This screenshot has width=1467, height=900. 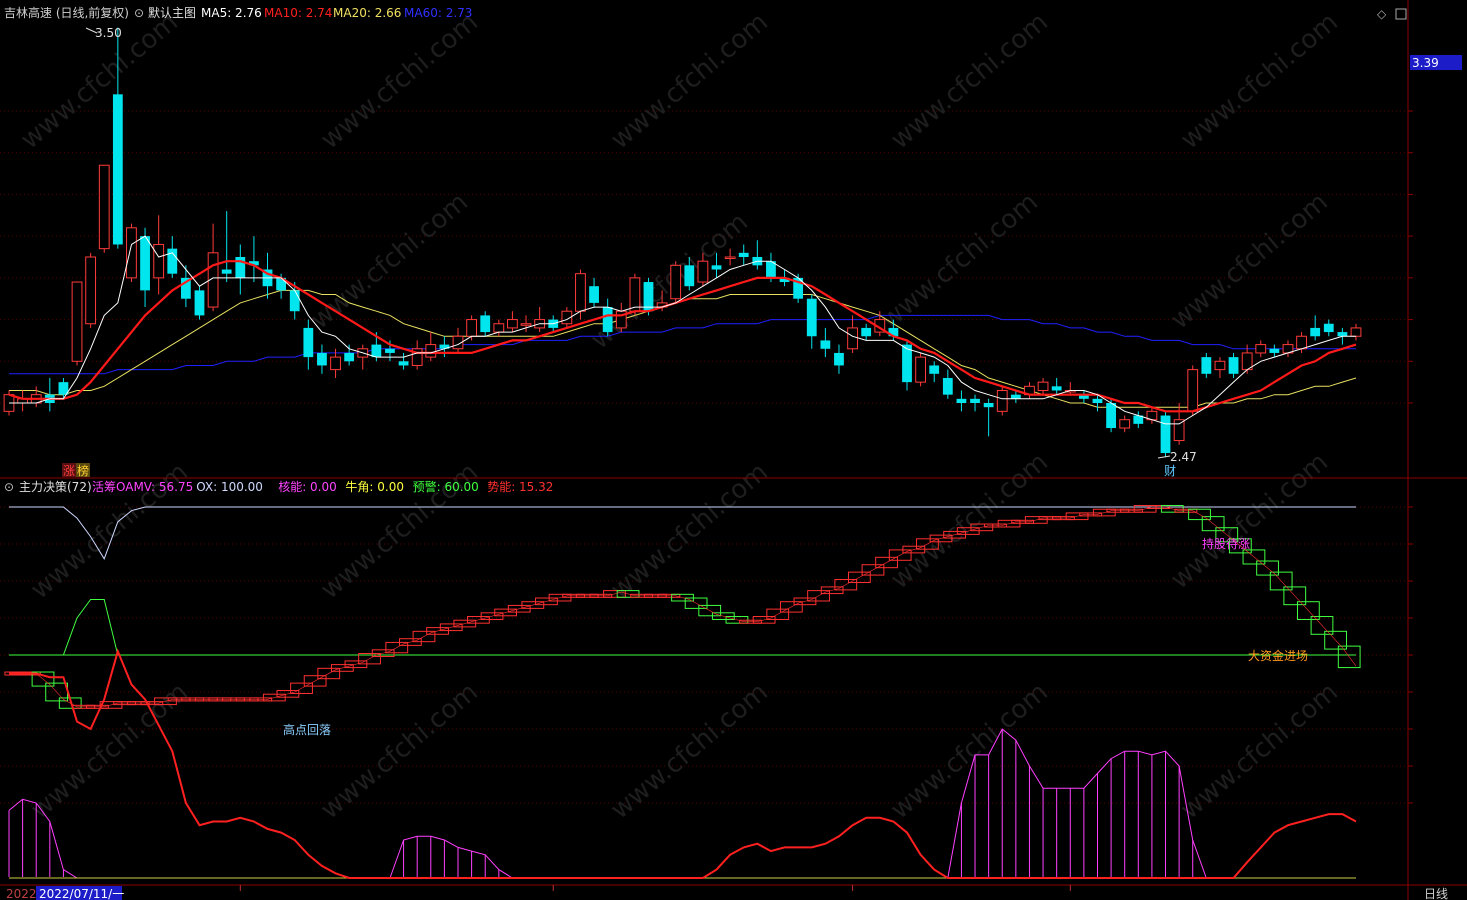 What do you see at coordinates (438, 13) in the screenshot?
I see `ma60-label: MA60: 2.73` at bounding box center [438, 13].